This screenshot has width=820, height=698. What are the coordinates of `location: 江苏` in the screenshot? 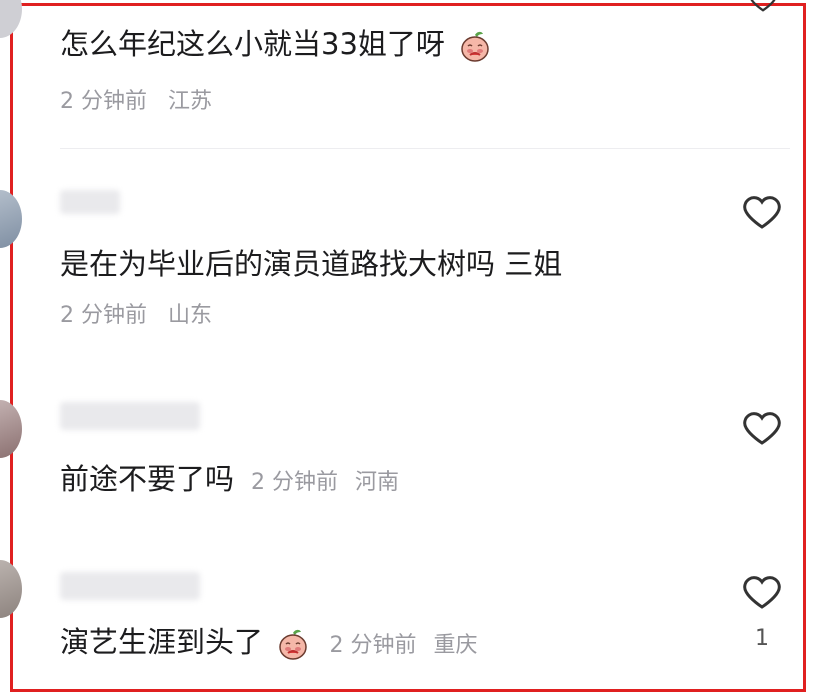 It's located at (190, 101).